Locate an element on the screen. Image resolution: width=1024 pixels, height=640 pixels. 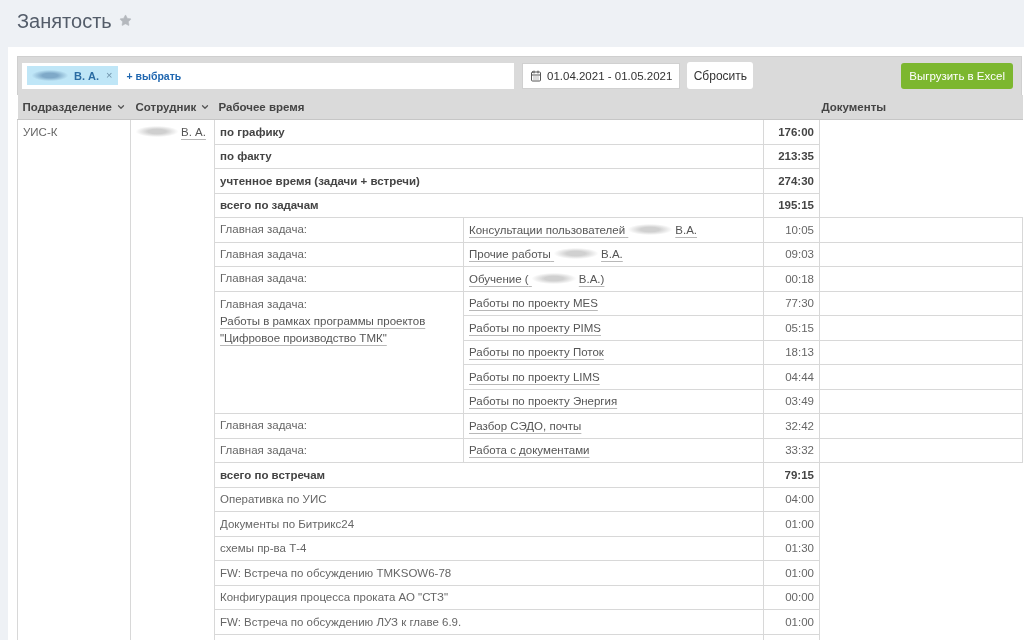
meeting-title: FW: Встреча по обсуждению ЛУЗ к главе 6.9. is located at coordinates (341, 621).